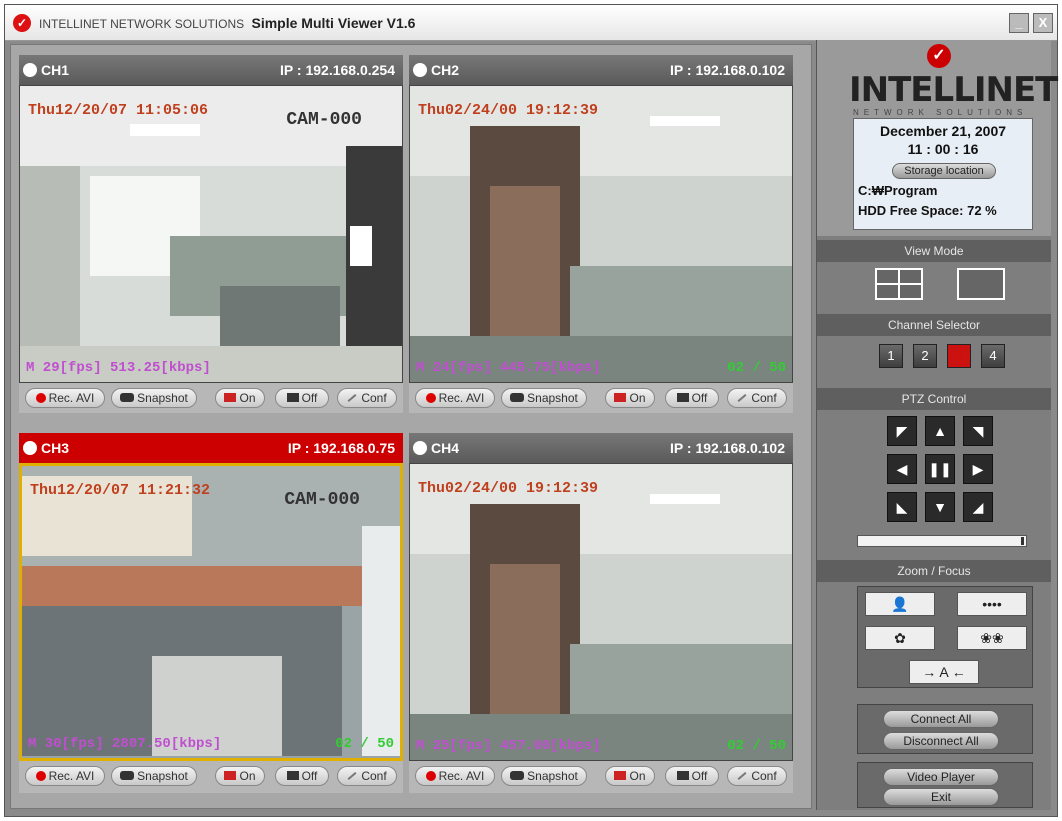  I want to click on channel-button-3: 3, so click(959, 356).